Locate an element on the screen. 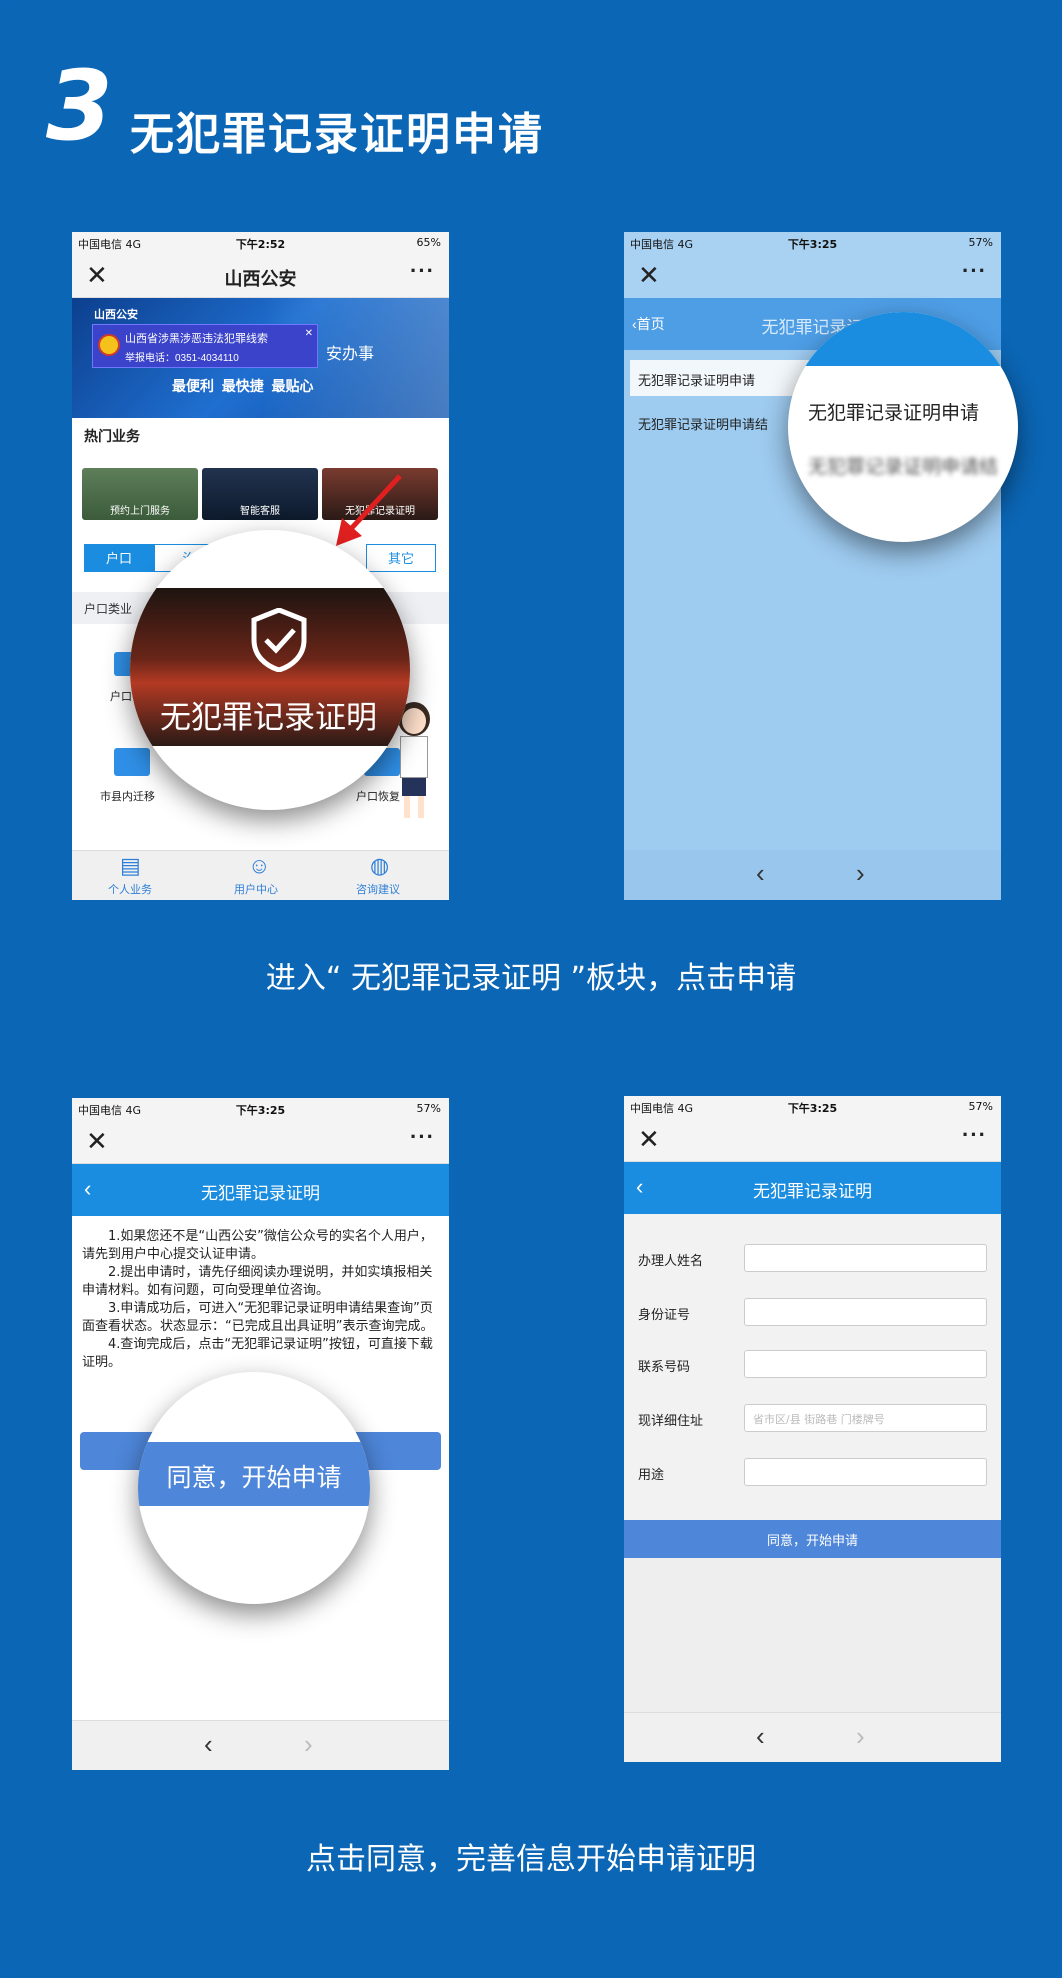 This screenshot has width=1062, height=1978. purpose-input is located at coordinates (865, 1472).